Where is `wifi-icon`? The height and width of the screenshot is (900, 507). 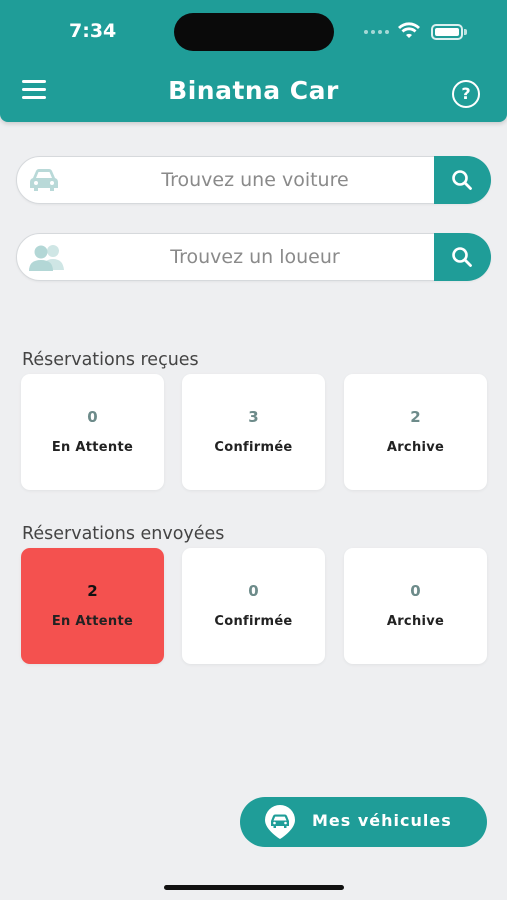
wifi-icon is located at coordinates (409, 30).